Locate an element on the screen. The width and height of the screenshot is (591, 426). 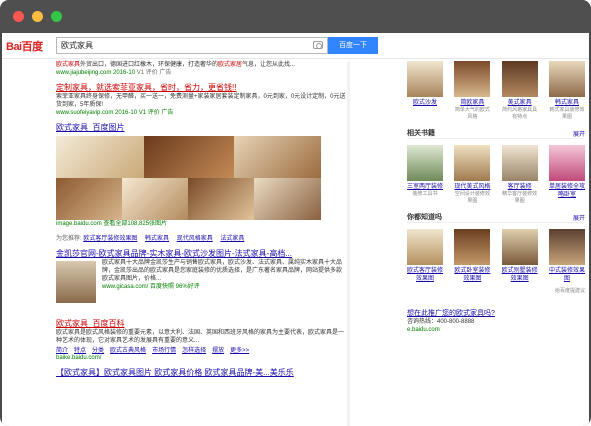
card-caption: 欧式客厅装修效果图 is located at coordinates (425, 275).